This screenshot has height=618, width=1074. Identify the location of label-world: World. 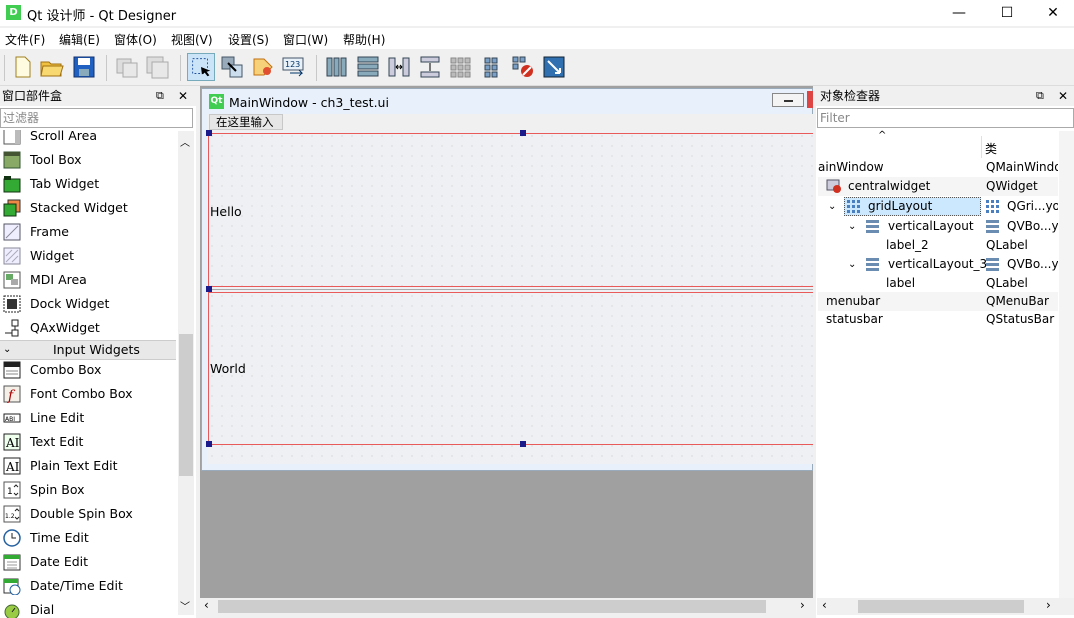
(228, 368).